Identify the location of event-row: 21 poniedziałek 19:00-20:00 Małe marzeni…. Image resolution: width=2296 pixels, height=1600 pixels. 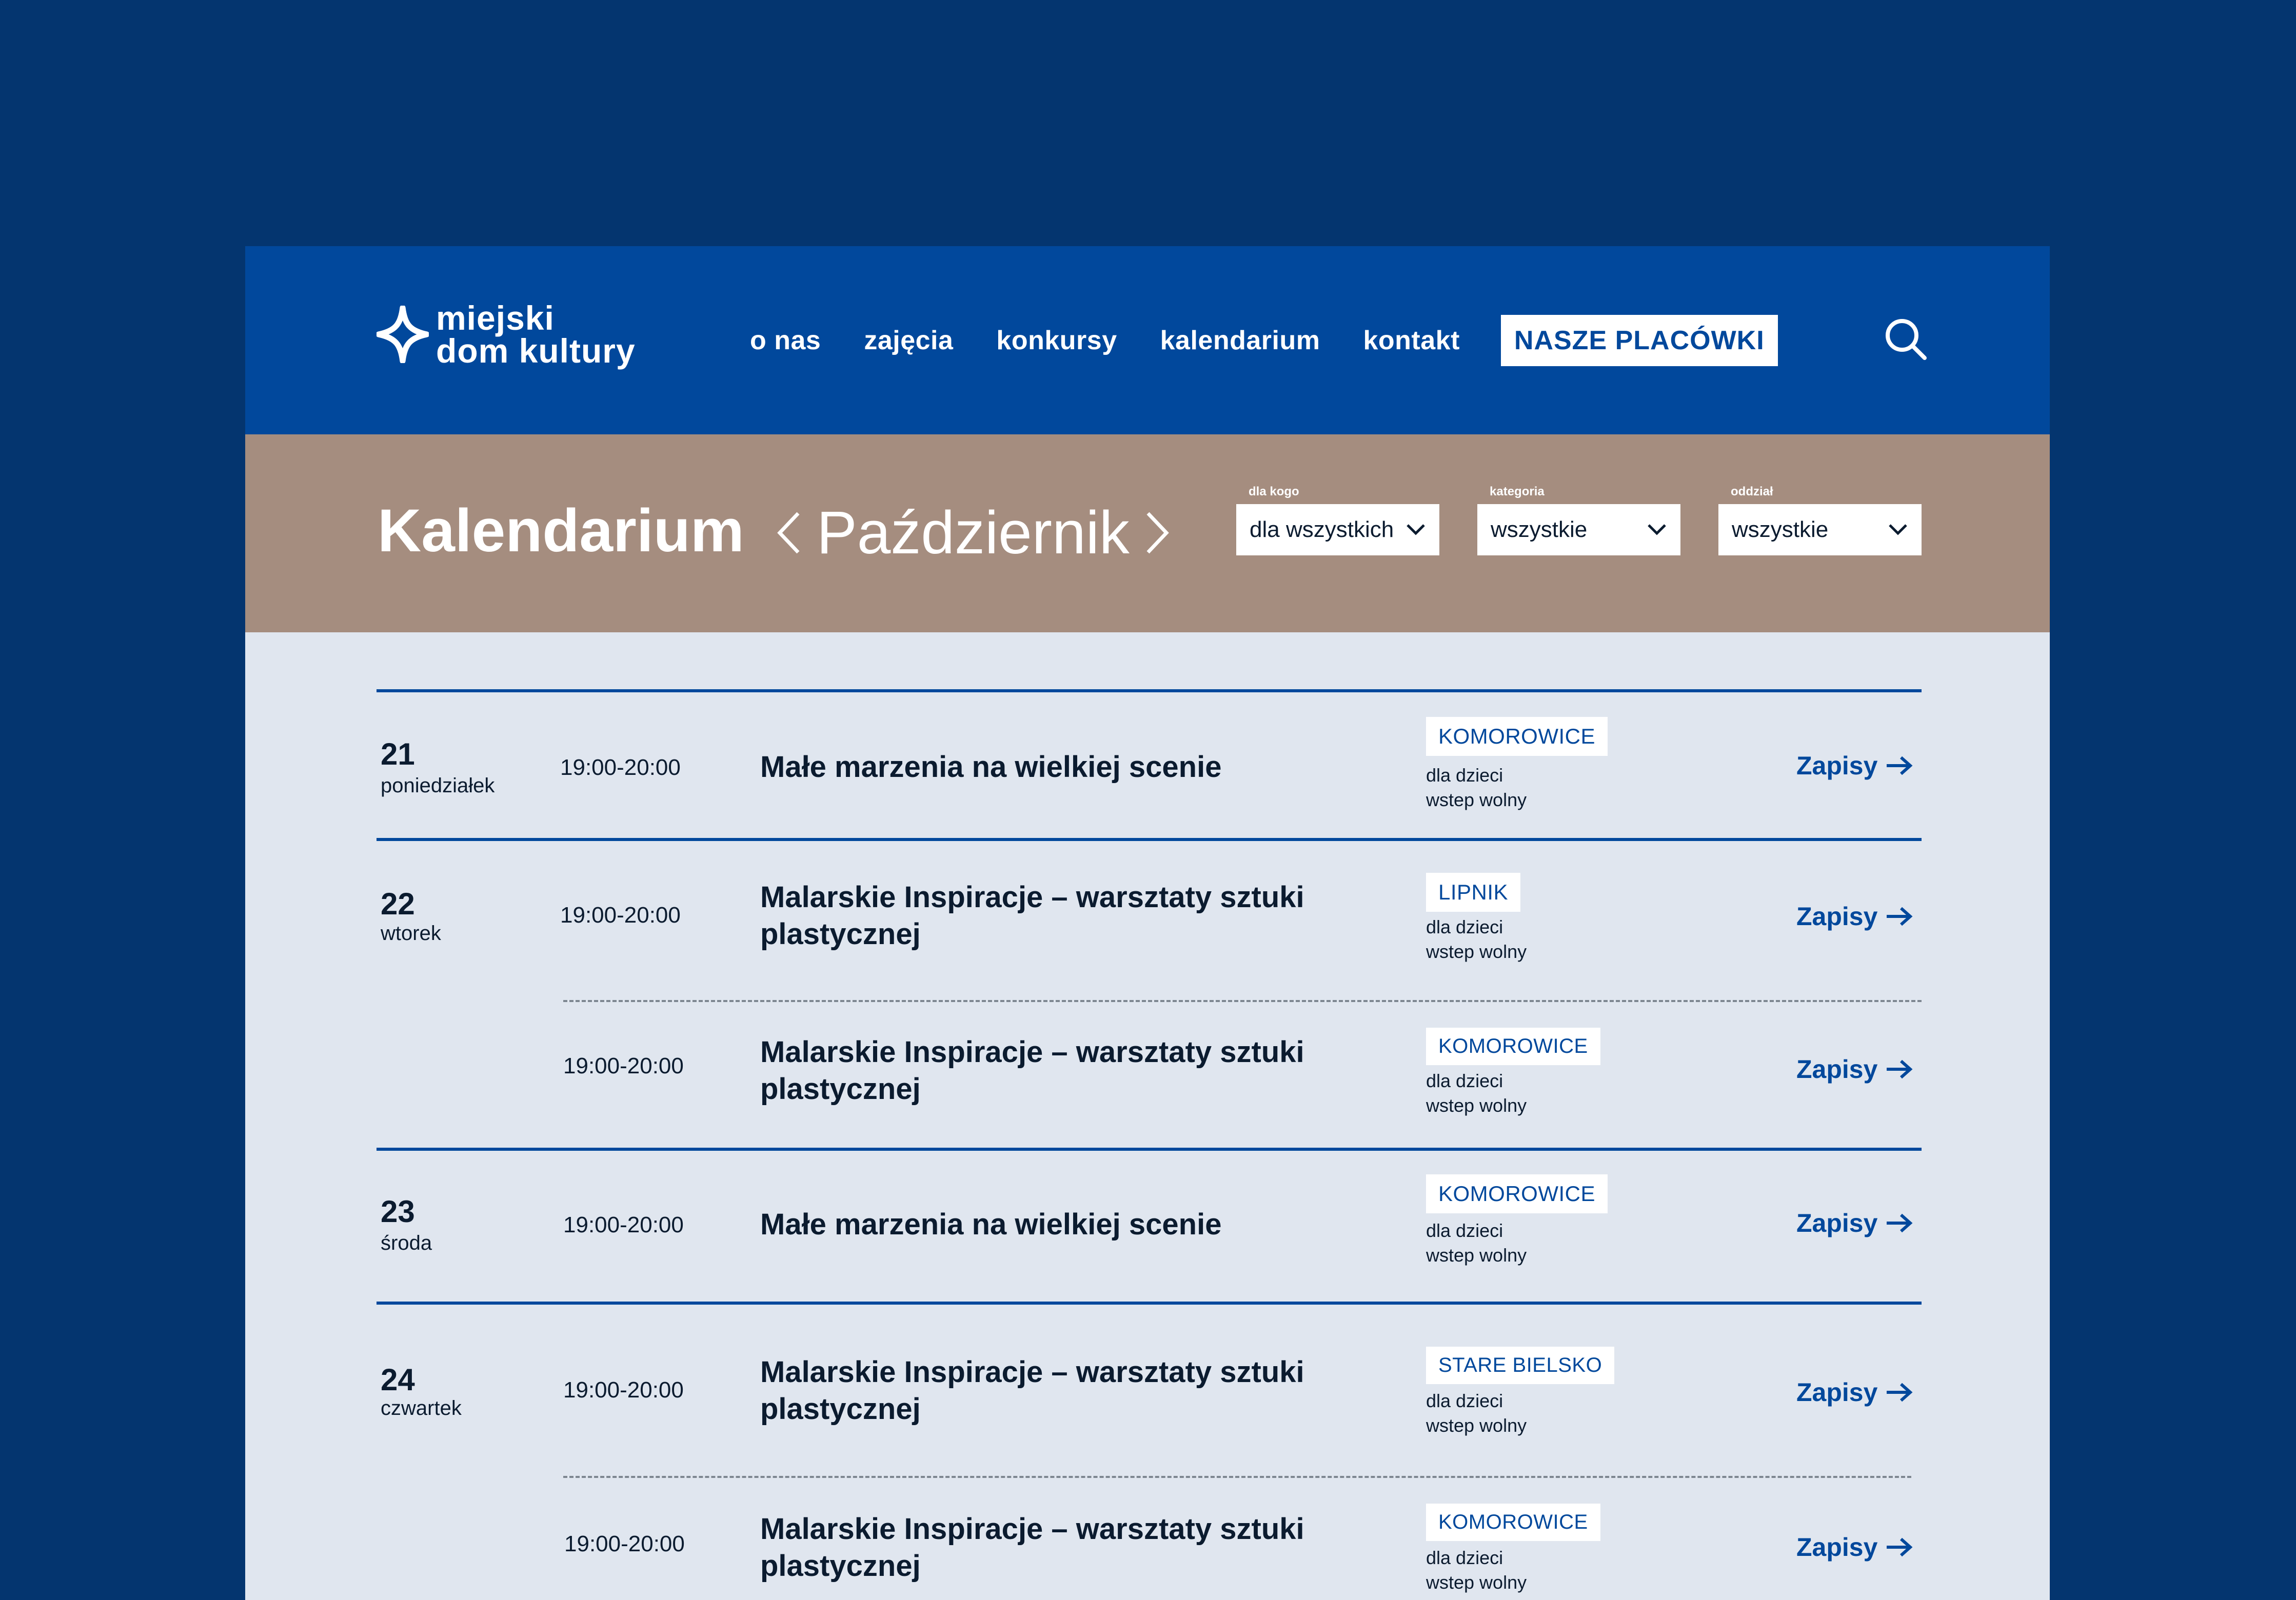
(1149, 765).